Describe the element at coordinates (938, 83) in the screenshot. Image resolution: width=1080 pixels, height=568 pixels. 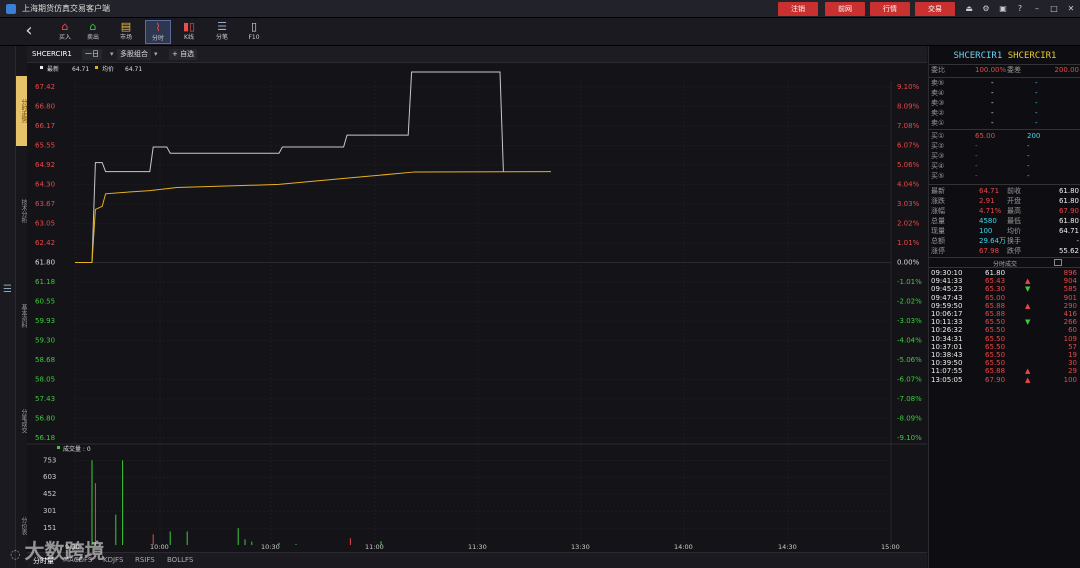
I see `ask-label: 卖⑤` at that location.